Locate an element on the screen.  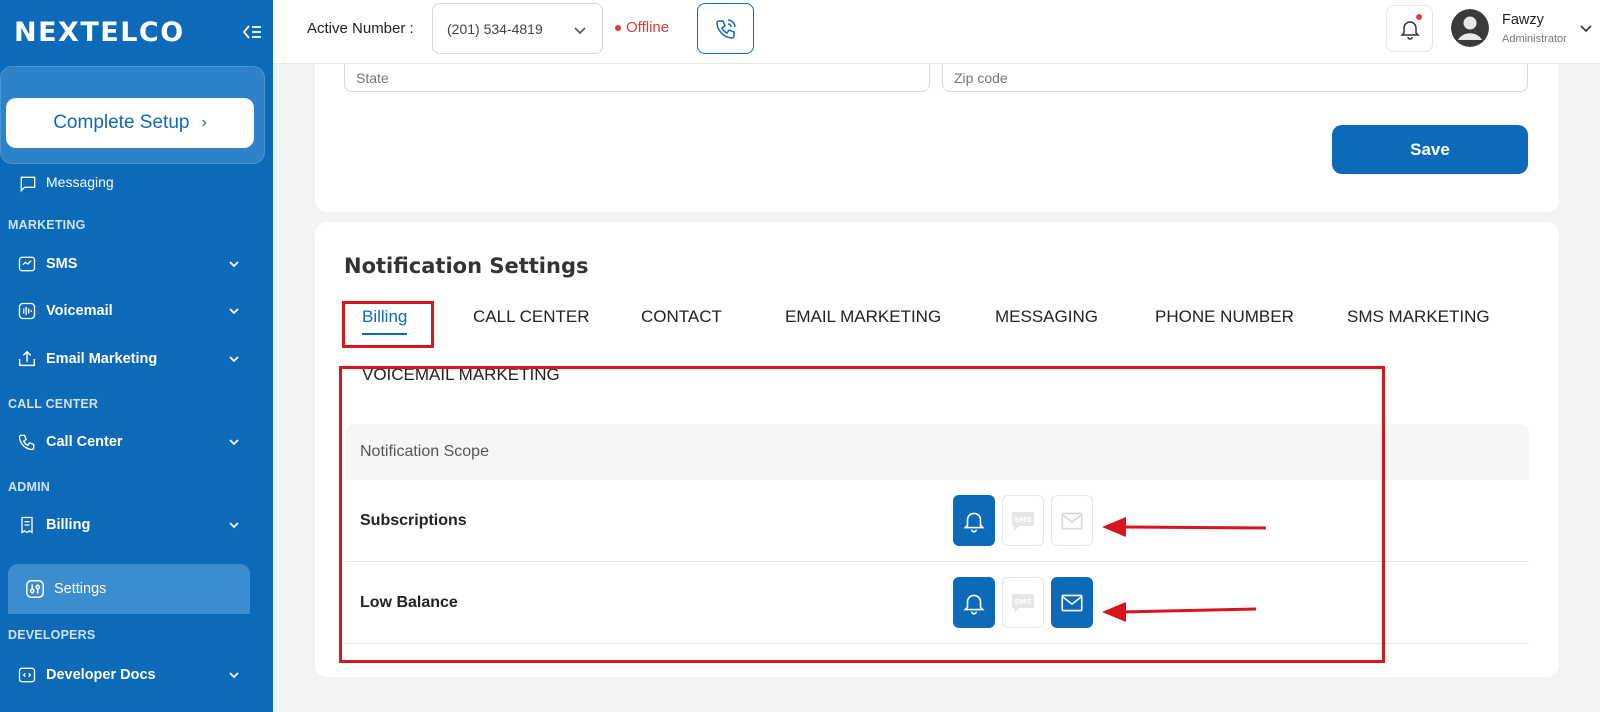
tab-sms-marketing: SMS MARKETING is located at coordinates (1418, 321).